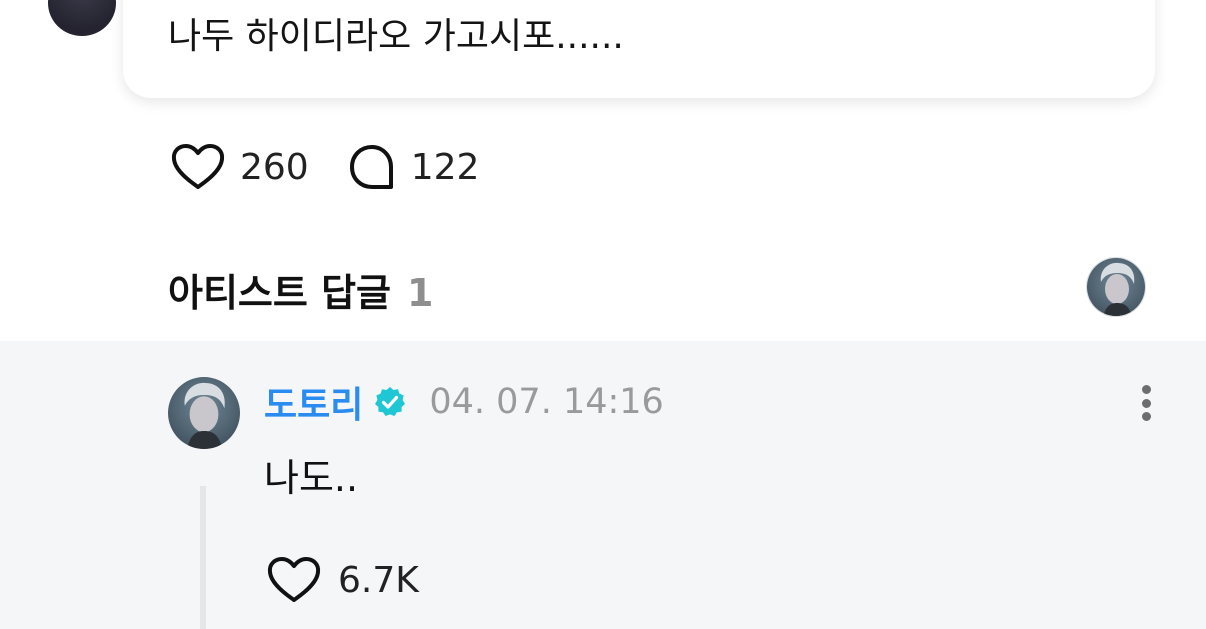  Describe the element at coordinates (324, 167) in the screenshot. I see `post-reactions: 260 122` at that location.